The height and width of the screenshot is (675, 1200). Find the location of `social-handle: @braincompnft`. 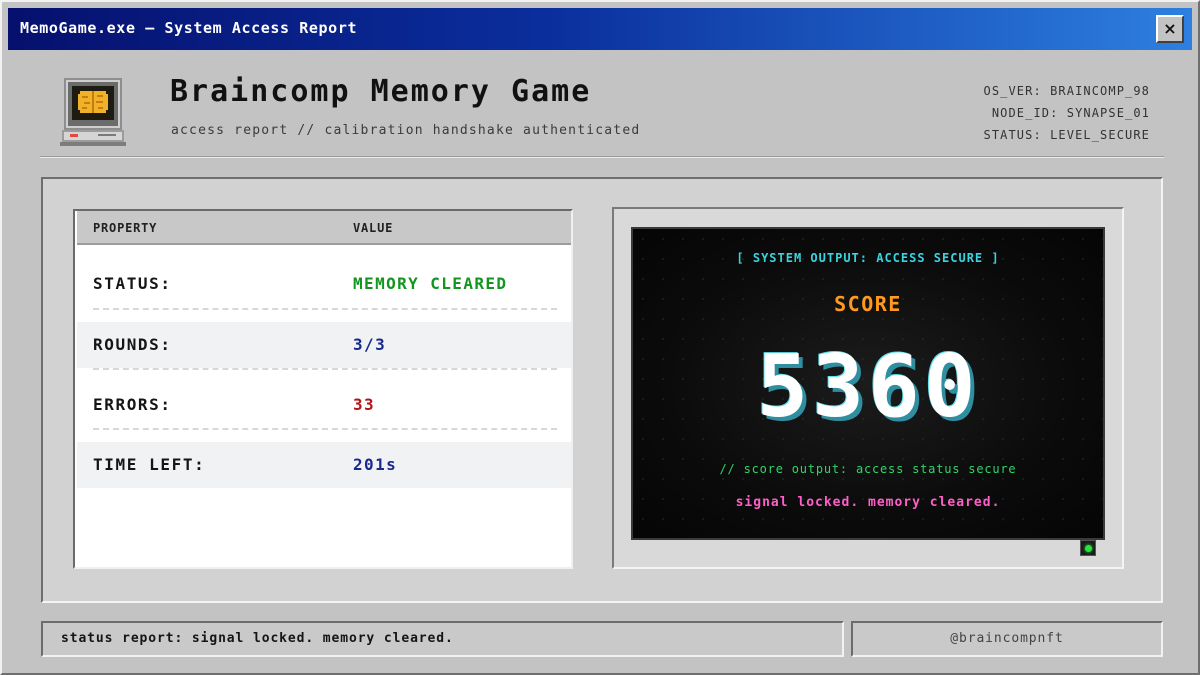

social-handle: @braincompnft is located at coordinates (1007, 638).